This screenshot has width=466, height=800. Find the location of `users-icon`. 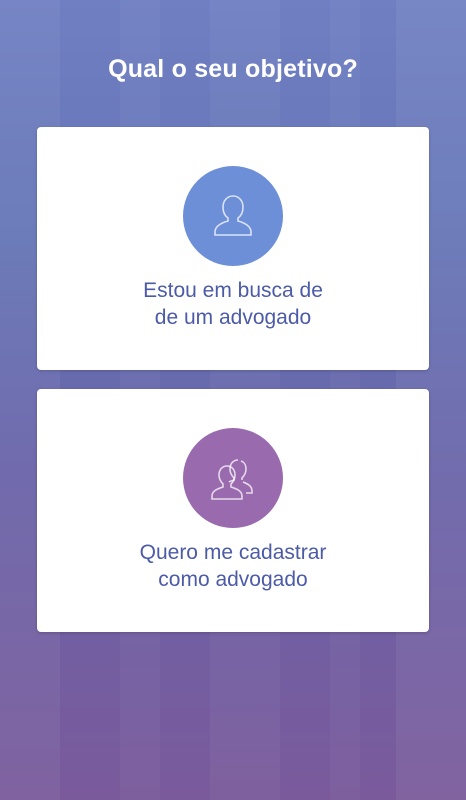

users-icon is located at coordinates (233, 478).